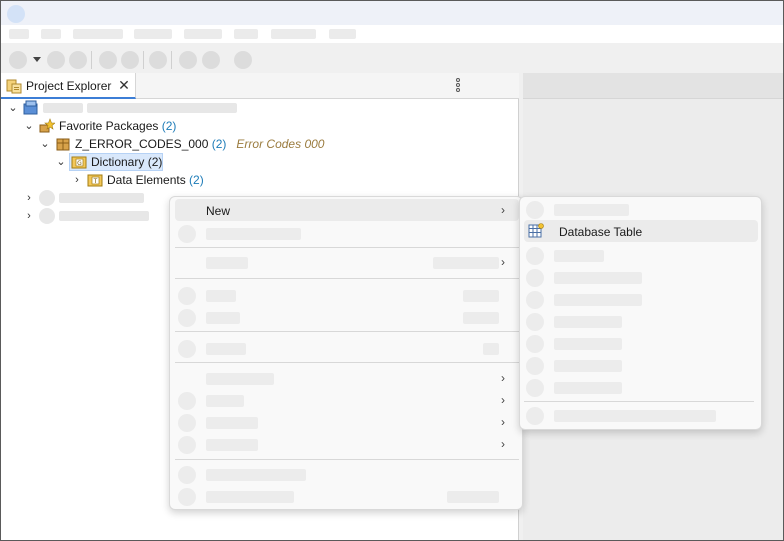 This screenshot has width=784, height=541. I want to click on package-description: Error Codes 000, so click(280, 144).